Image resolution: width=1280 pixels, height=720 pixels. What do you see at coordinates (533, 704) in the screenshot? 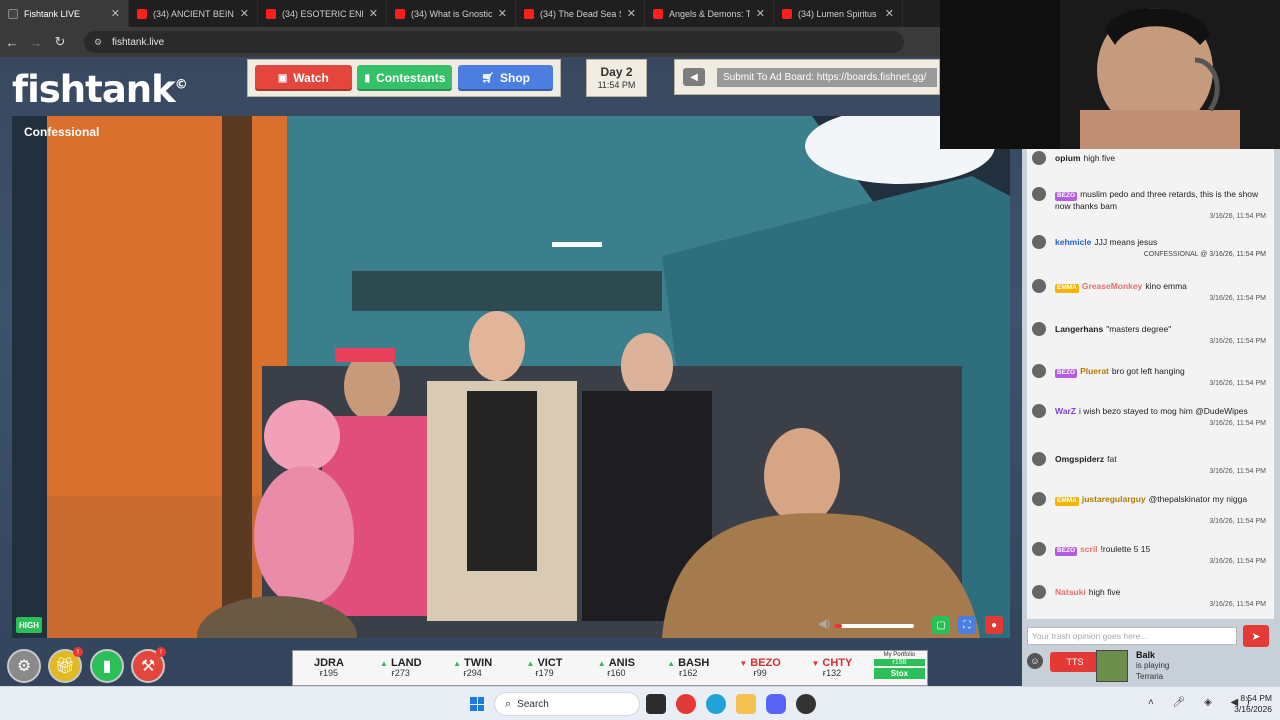
I see `taskbar-search-label: Search` at bounding box center [533, 704].